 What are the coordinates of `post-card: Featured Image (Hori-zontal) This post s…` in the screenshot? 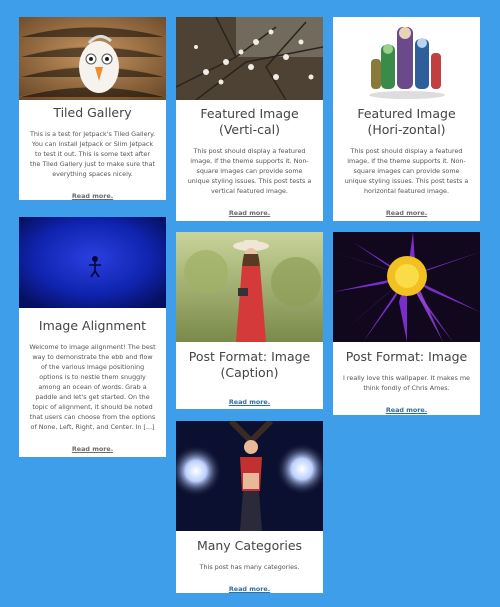 It's located at (406, 119).